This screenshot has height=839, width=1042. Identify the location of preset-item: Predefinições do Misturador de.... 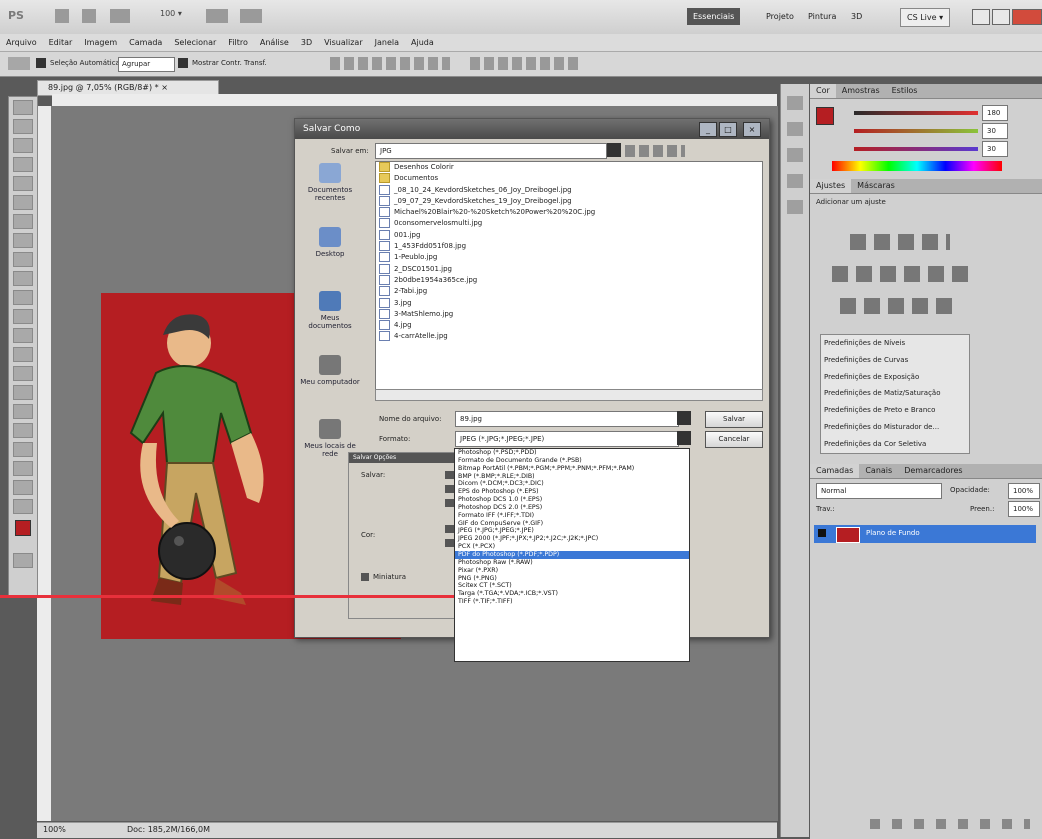
(895, 427).